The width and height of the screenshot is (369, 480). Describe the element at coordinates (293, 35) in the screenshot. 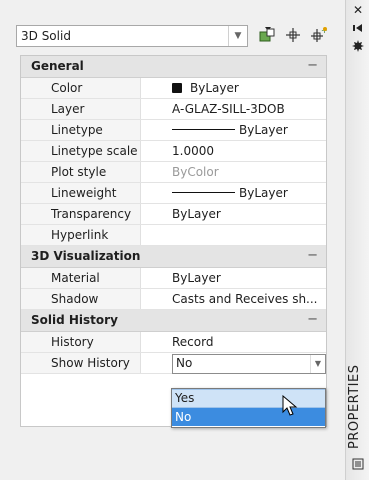

I see `select-objects-icon` at that location.